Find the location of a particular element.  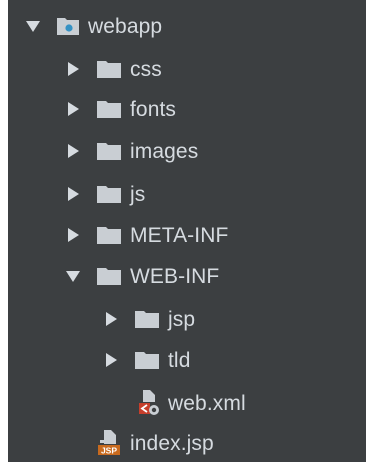

tree-item-fonts: fonts is located at coordinates (119, 109).